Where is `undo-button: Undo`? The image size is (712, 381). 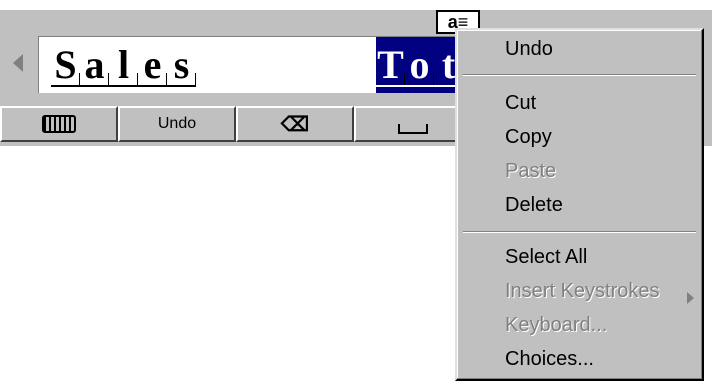 undo-button: Undo is located at coordinates (177, 124).